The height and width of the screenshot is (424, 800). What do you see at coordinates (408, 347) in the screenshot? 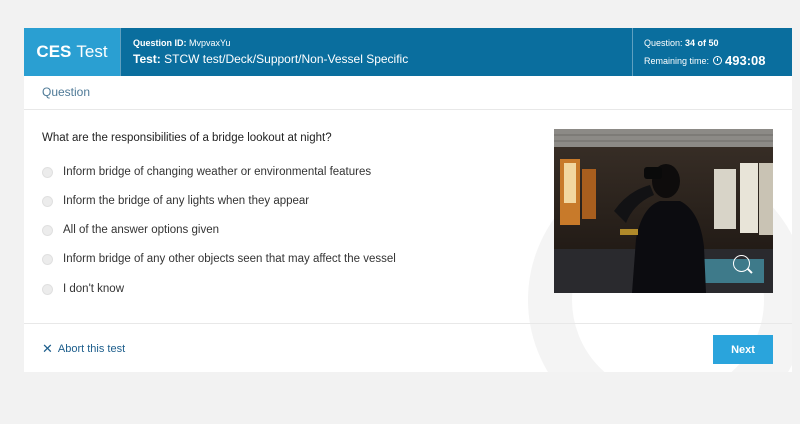
I see `footer-bar: ✕ Abort this test Next` at bounding box center [408, 347].